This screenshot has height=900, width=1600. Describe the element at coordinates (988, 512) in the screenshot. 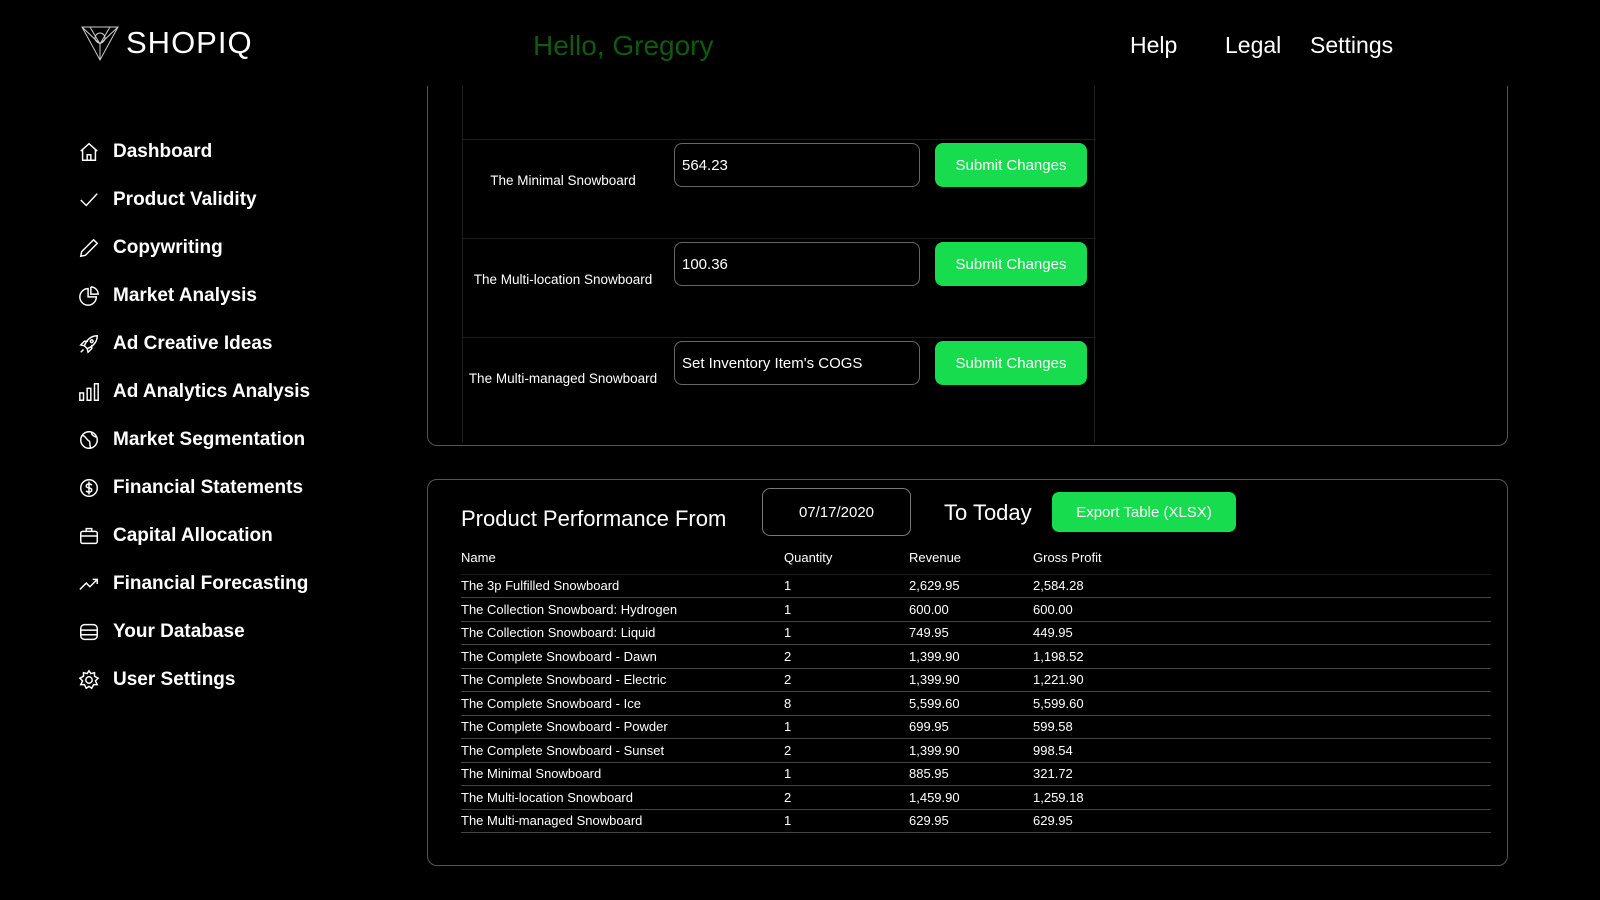

I see `to-today-label: To Today` at that location.